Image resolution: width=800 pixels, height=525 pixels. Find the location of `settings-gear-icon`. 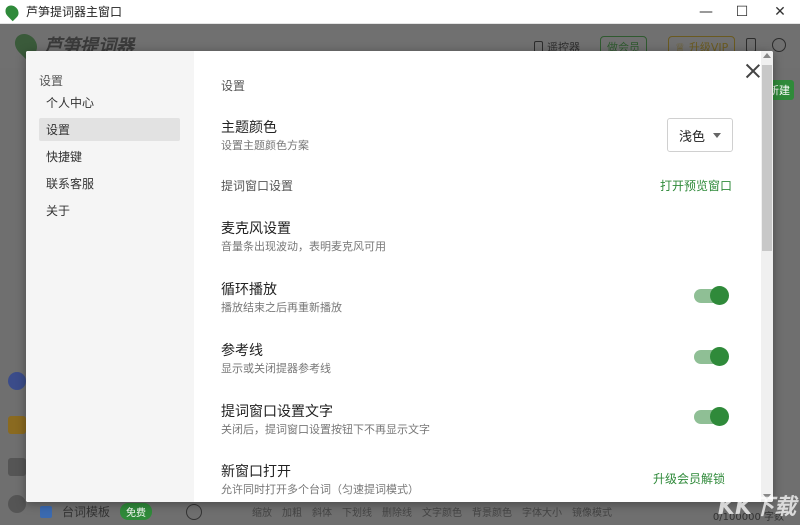

settings-gear-icon is located at coordinates (17, 504).